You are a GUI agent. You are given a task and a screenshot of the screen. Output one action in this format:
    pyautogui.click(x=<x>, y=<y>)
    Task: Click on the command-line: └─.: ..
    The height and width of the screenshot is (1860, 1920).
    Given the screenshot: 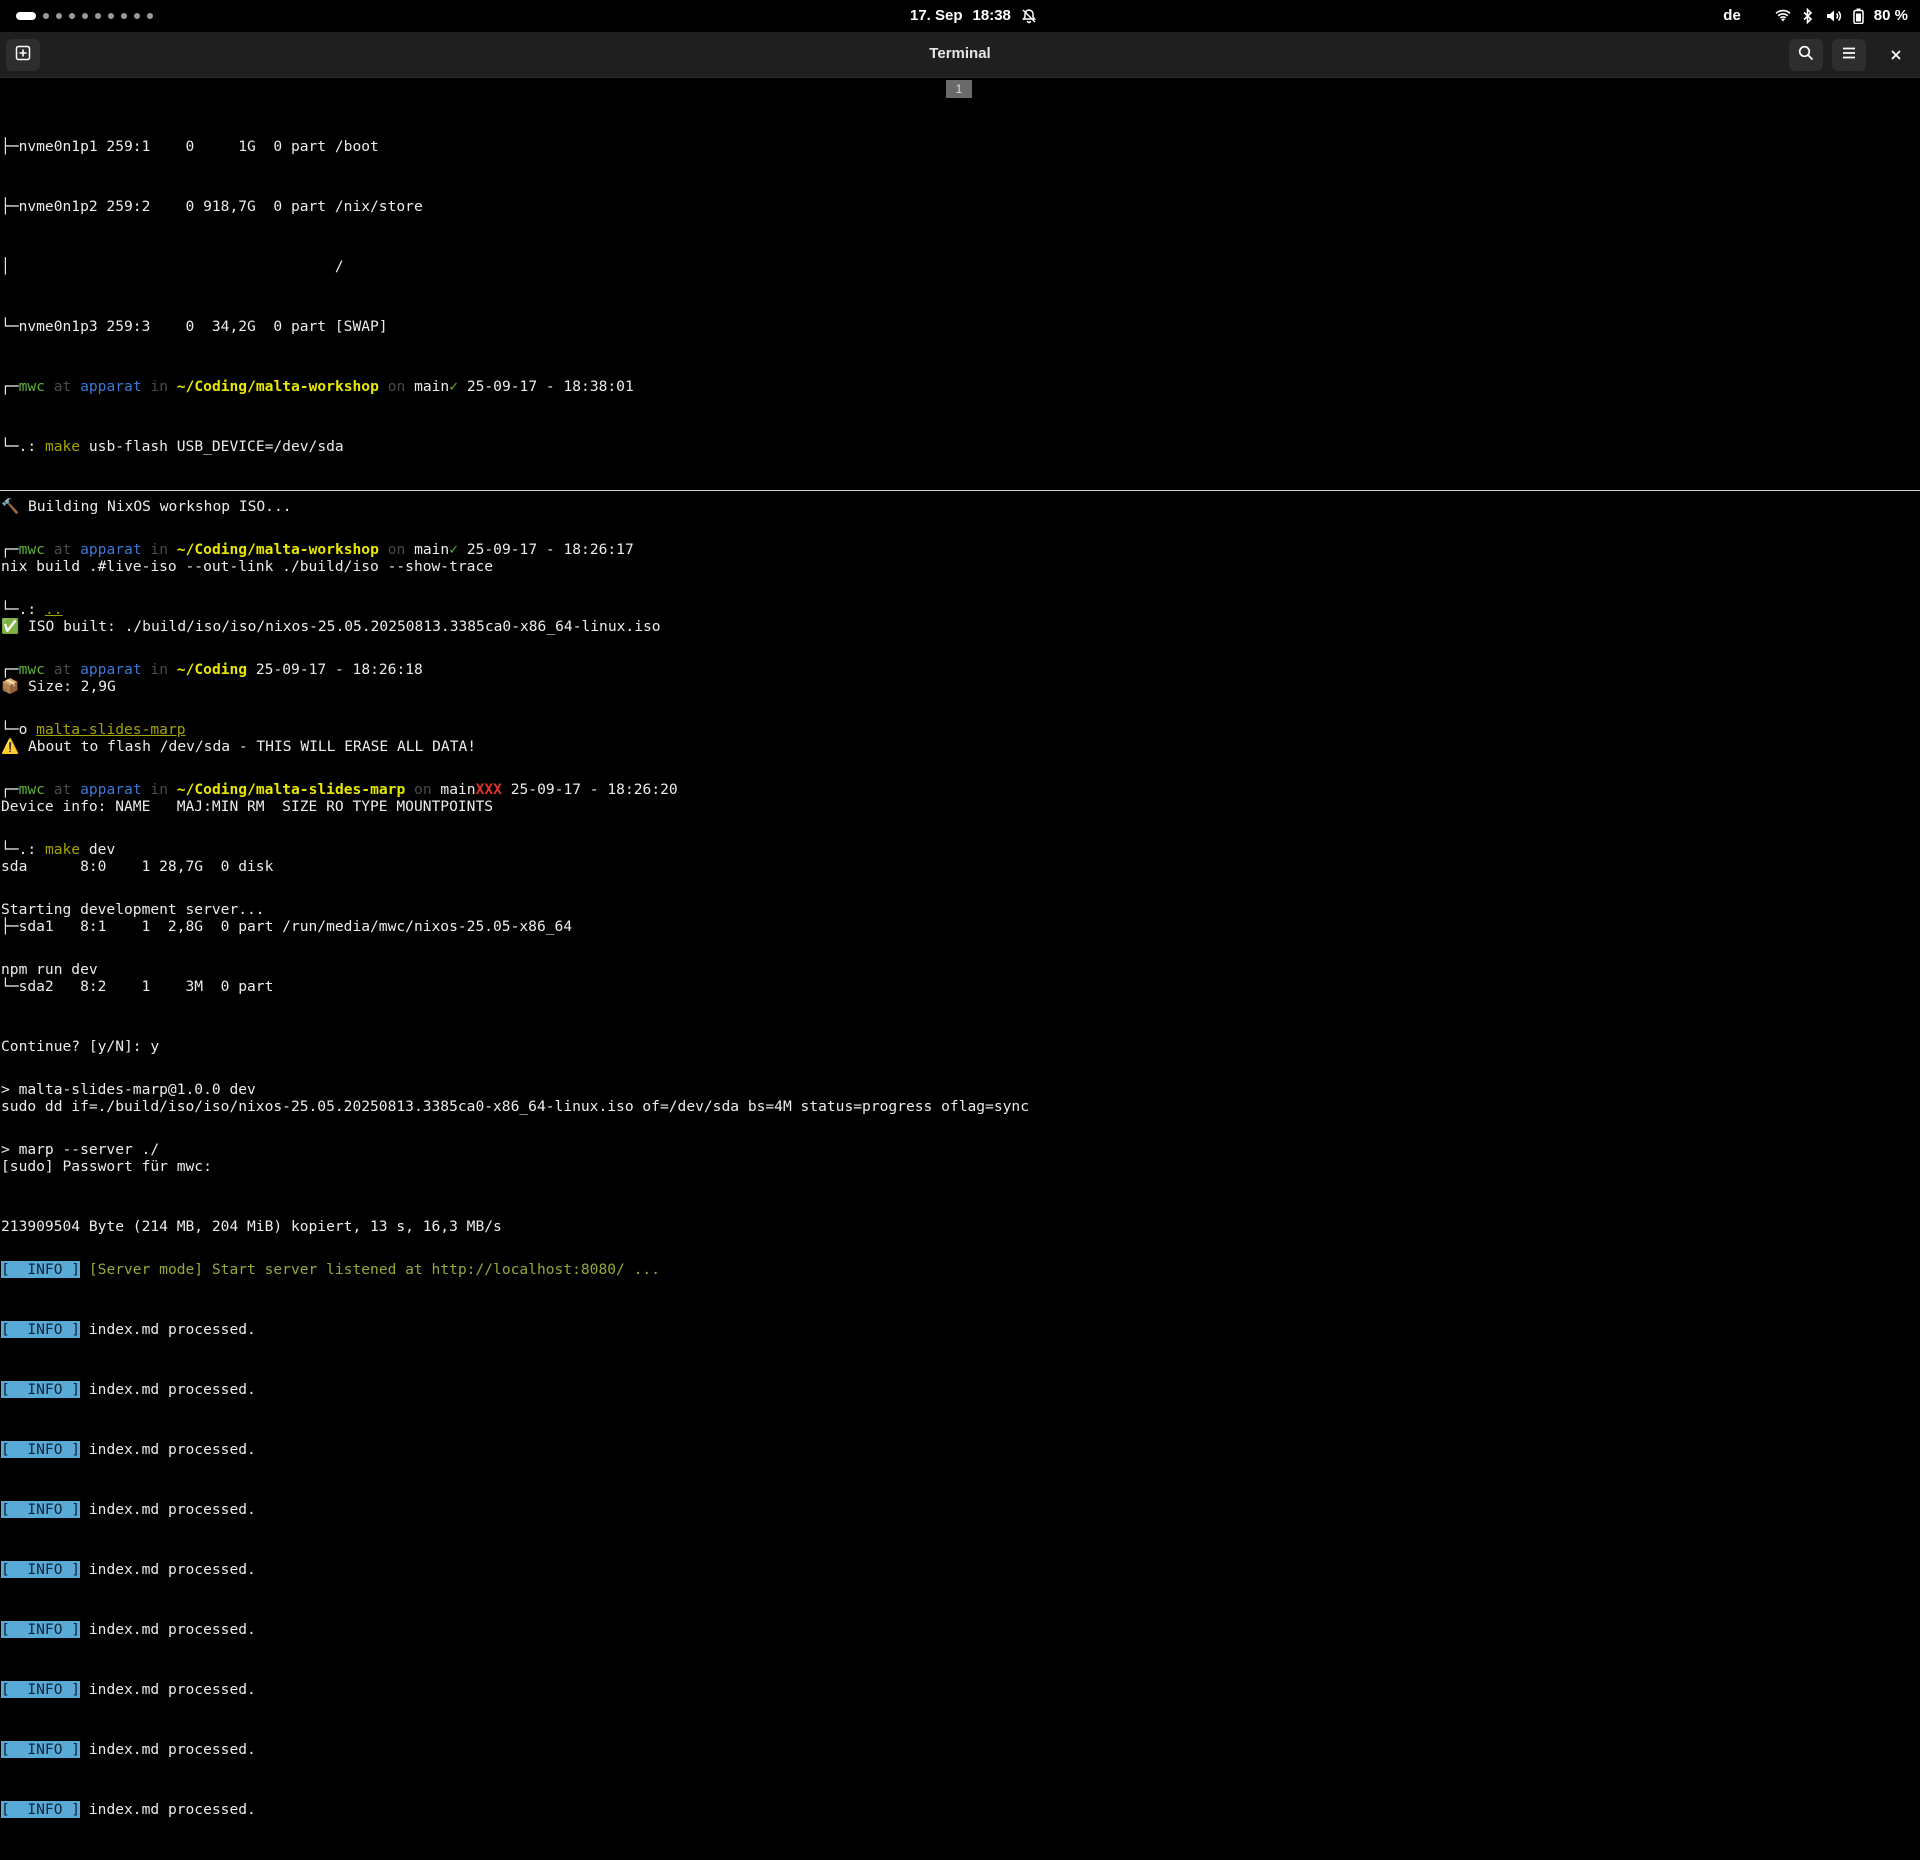 What is the action you would take?
    pyautogui.click(x=32, y=609)
    